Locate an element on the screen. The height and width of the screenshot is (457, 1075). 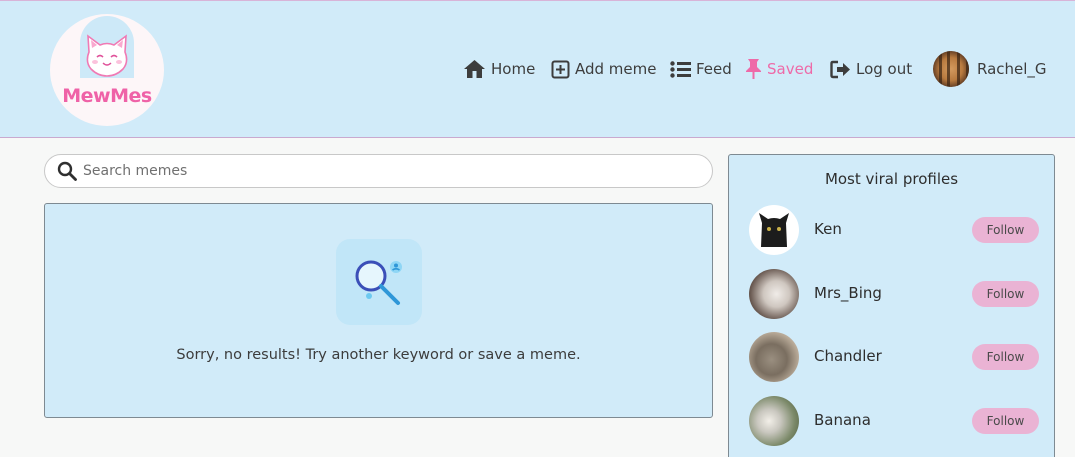
pin-icon is located at coordinates (753, 69).